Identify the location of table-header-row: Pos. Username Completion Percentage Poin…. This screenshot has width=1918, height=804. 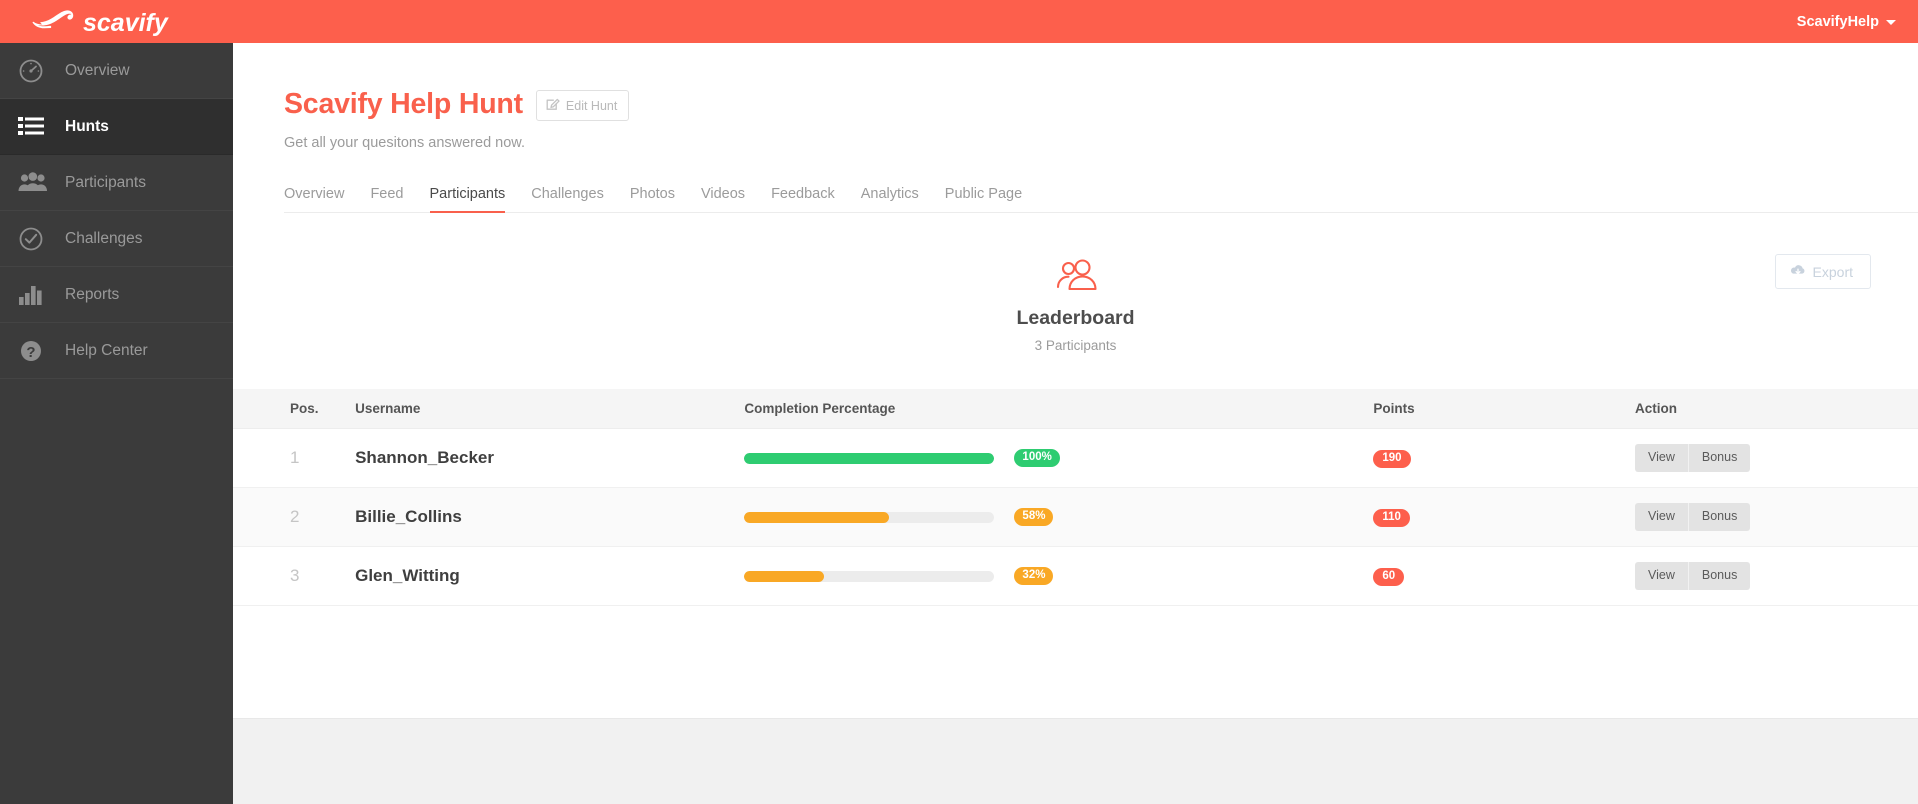
(1075, 409).